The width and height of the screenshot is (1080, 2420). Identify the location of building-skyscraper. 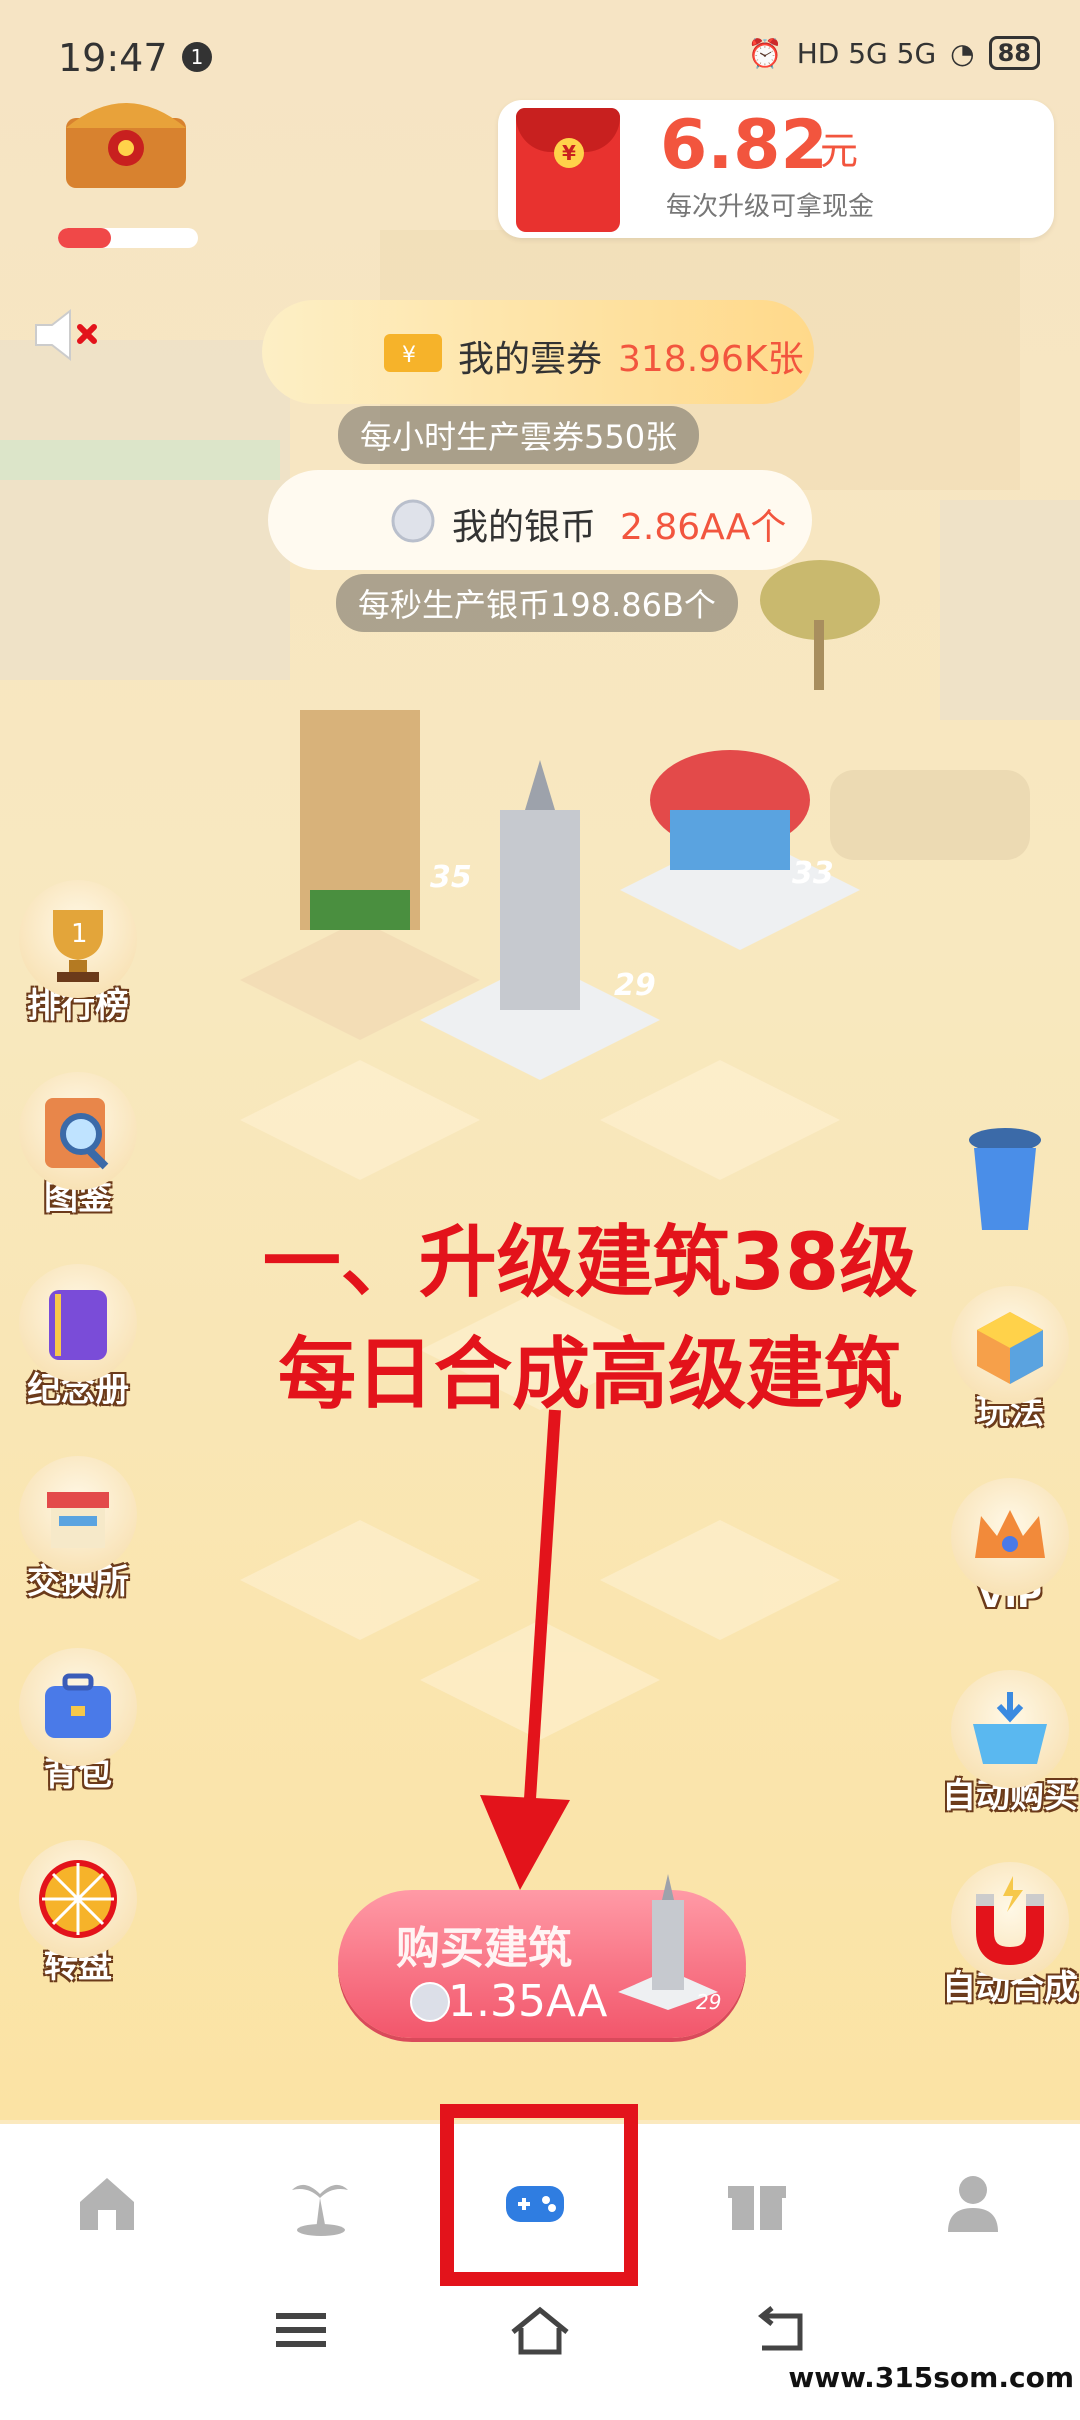
(540, 910).